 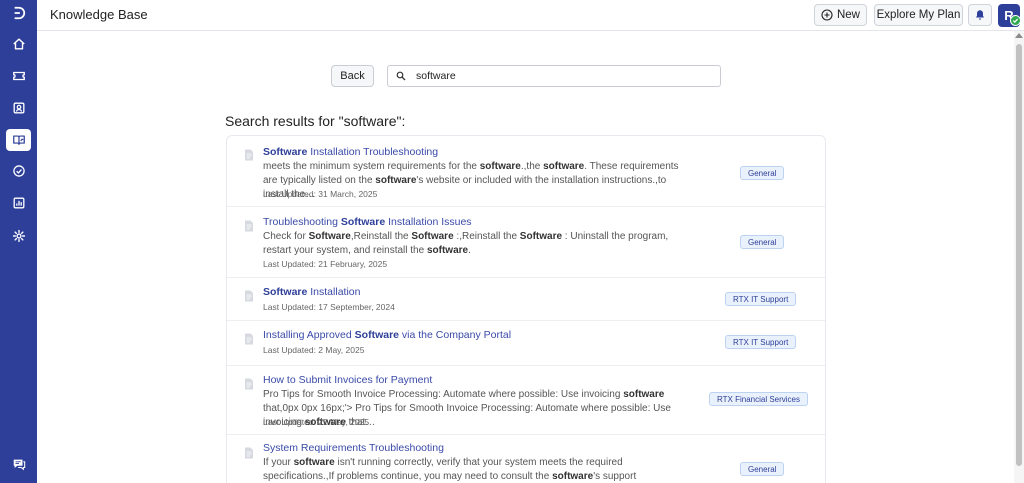 I want to click on ticket-icon, so click(x=18, y=76).